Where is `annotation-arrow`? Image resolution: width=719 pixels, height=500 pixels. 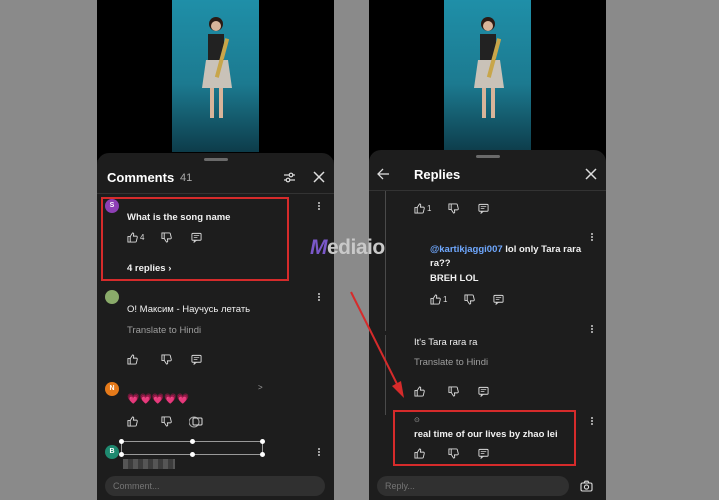 annotation-arrow is located at coordinates (377, 344).